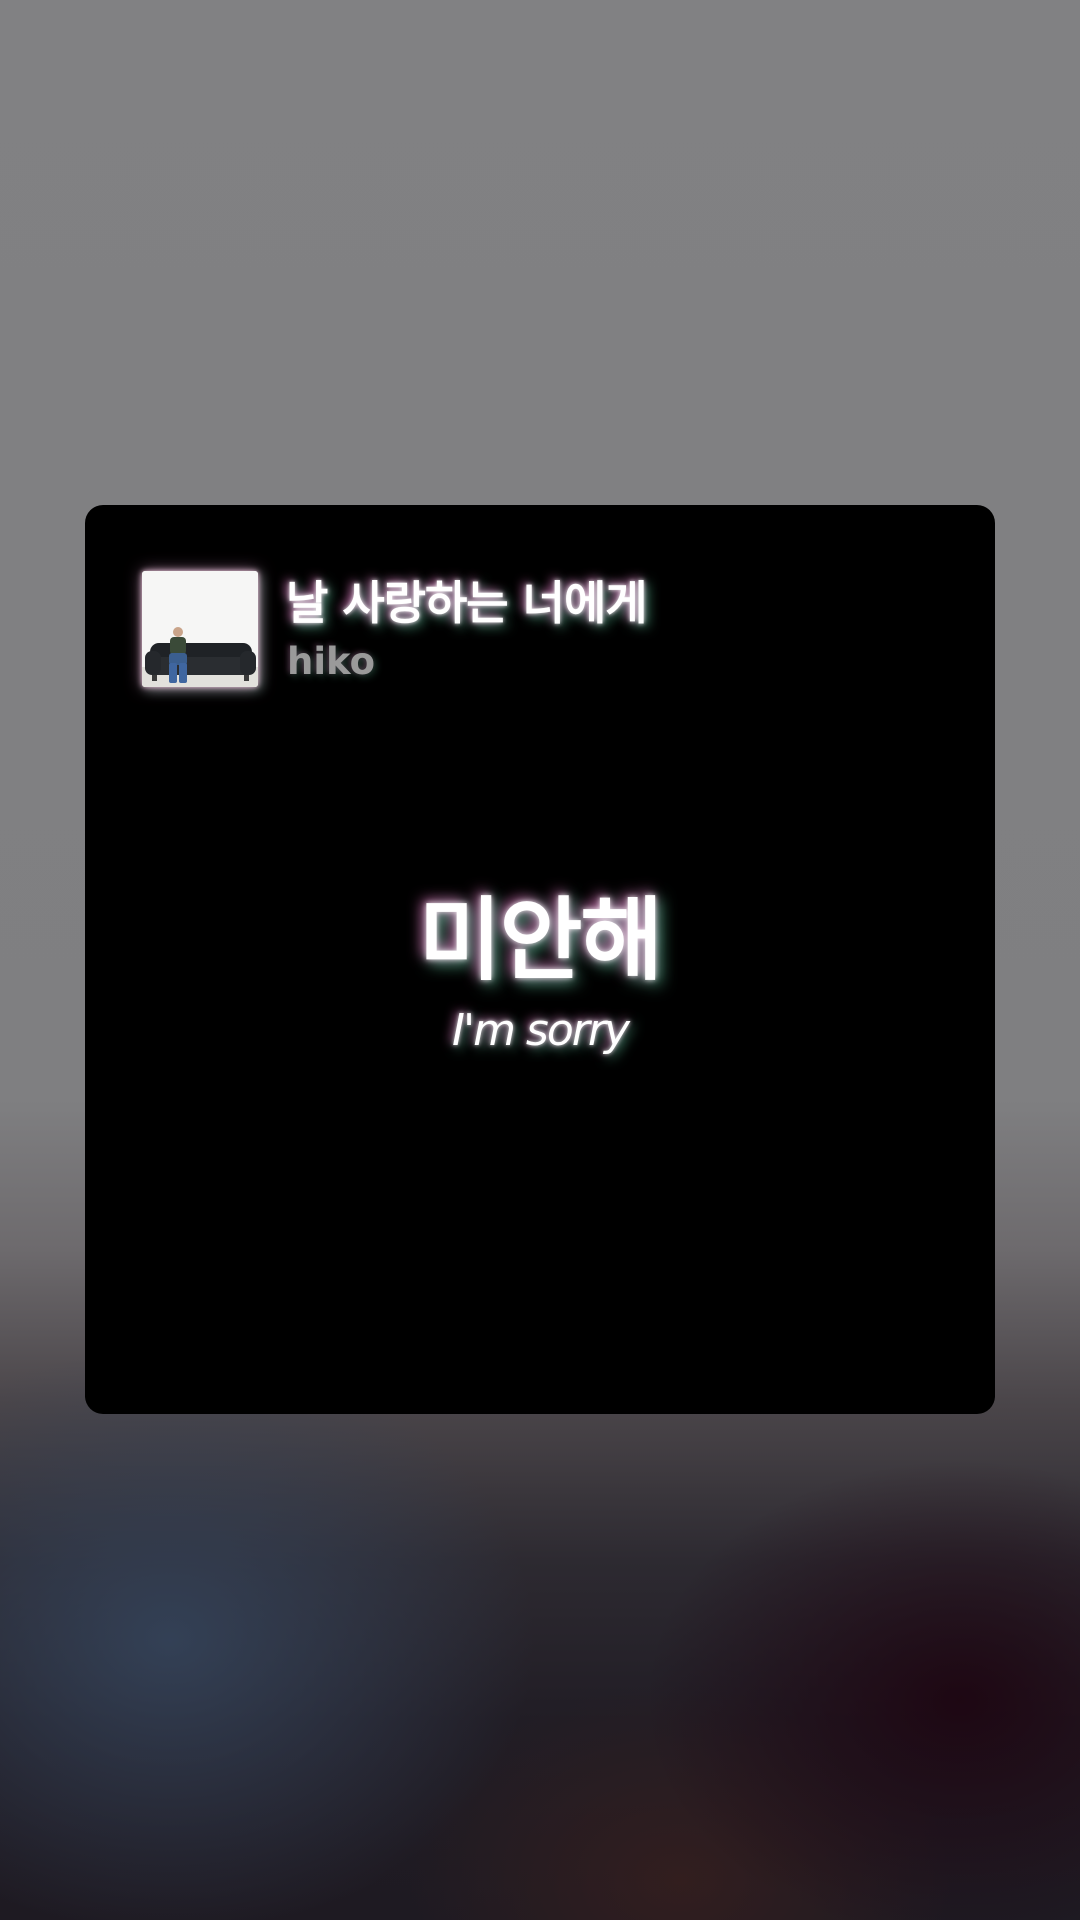  What do you see at coordinates (467, 603) in the screenshot?
I see `song-title: 날 사랑하는 너에게` at bounding box center [467, 603].